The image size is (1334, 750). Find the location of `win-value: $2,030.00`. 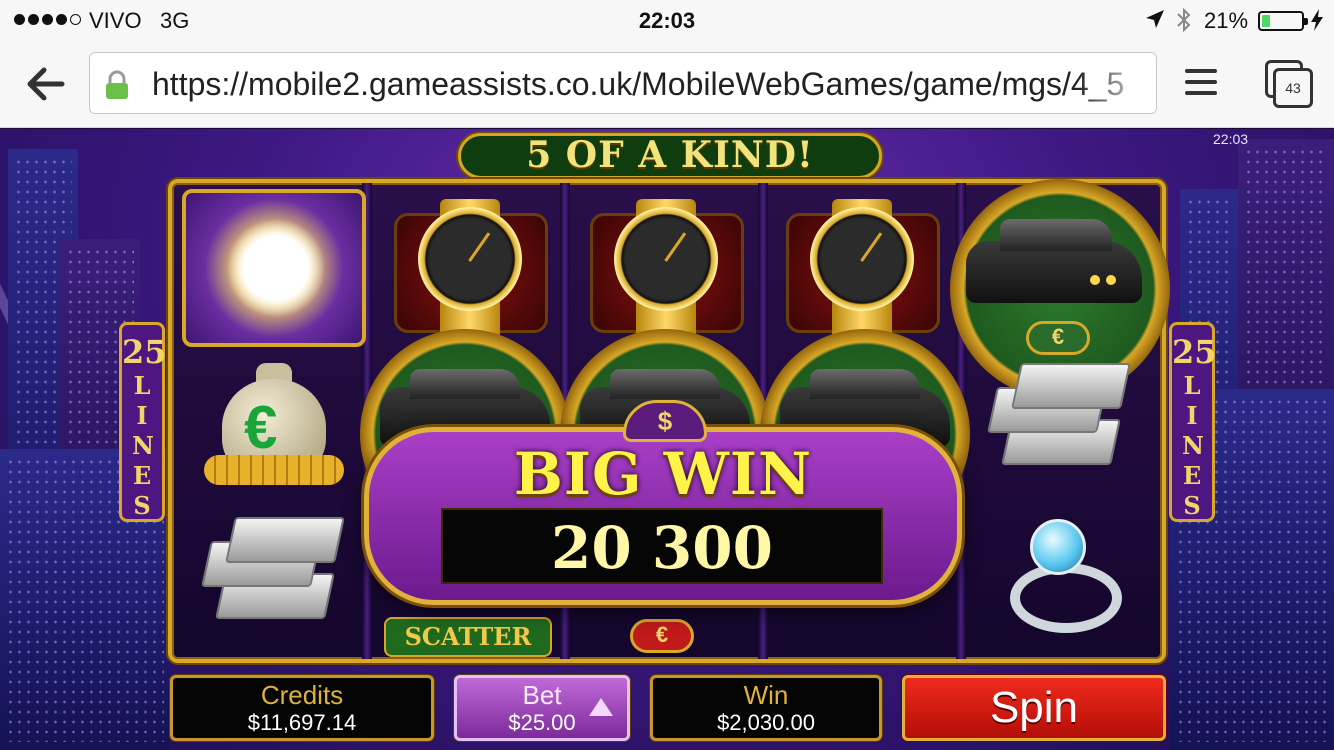

win-value: $2,030.00 is located at coordinates (766, 722).